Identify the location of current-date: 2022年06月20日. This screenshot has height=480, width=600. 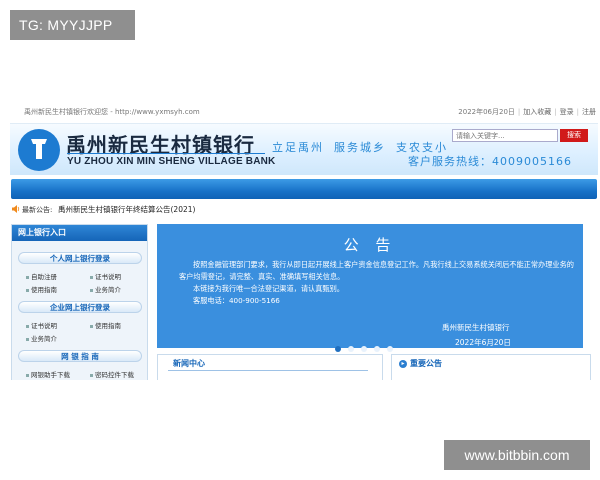
(486, 112).